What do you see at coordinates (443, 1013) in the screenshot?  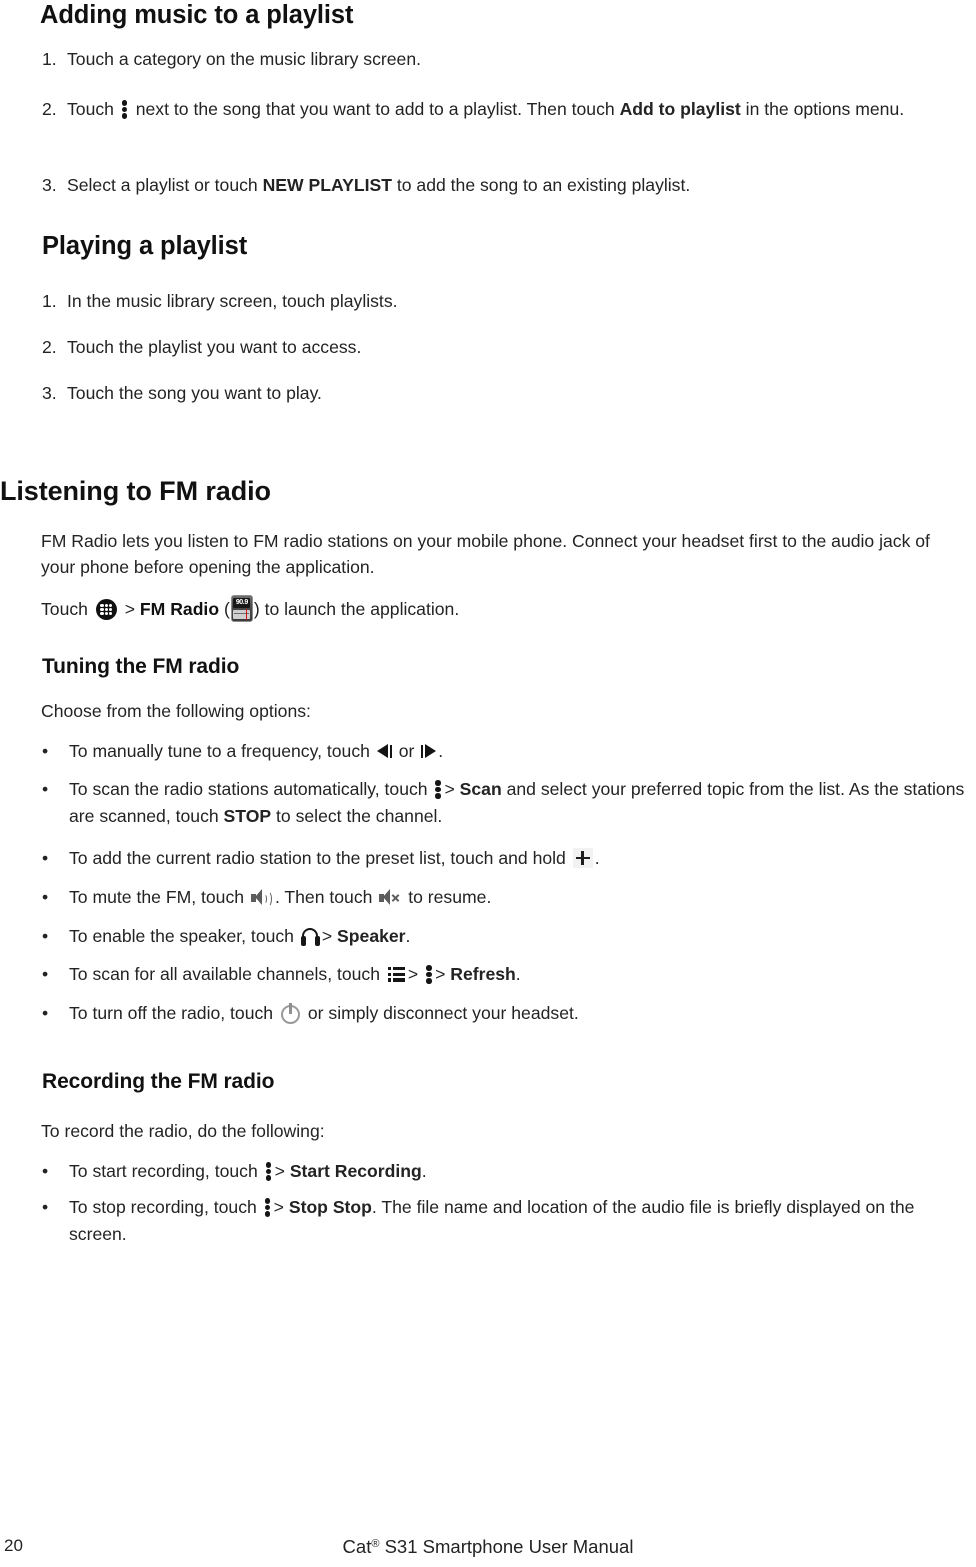 I see `text-part: or simply disconnect your headset.` at bounding box center [443, 1013].